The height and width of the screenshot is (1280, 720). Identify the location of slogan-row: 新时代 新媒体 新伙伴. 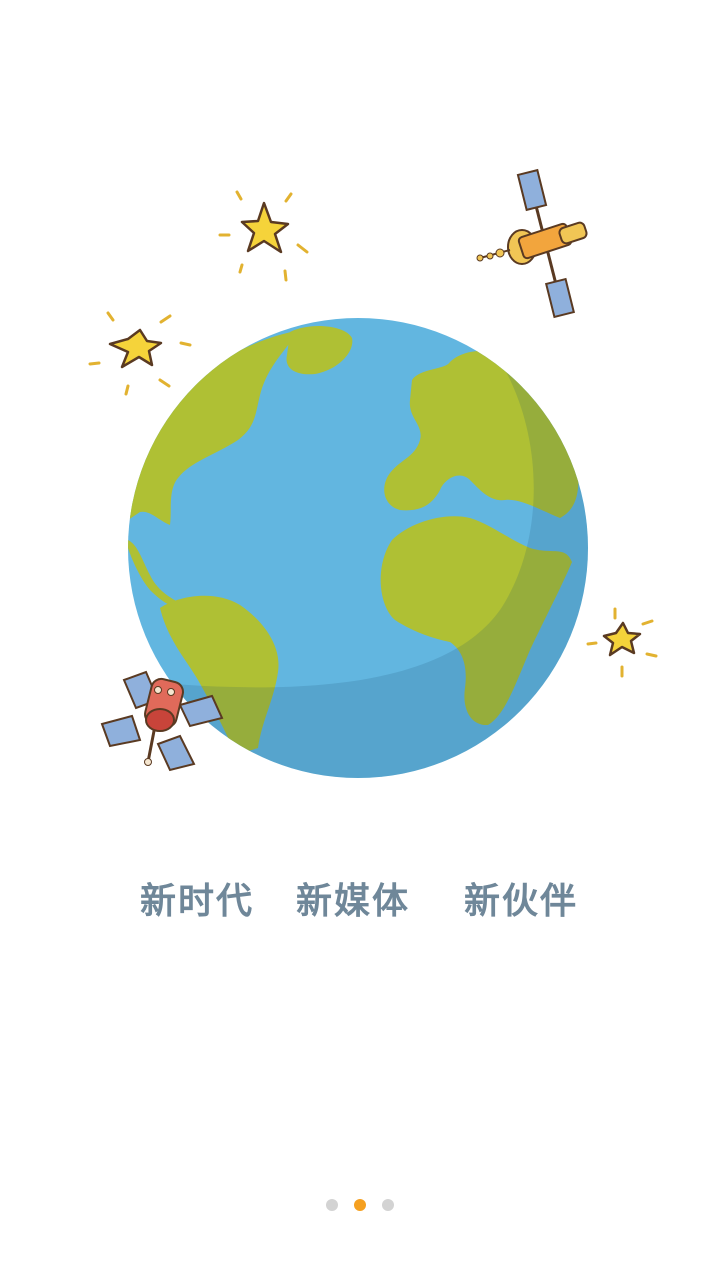
(360, 902).